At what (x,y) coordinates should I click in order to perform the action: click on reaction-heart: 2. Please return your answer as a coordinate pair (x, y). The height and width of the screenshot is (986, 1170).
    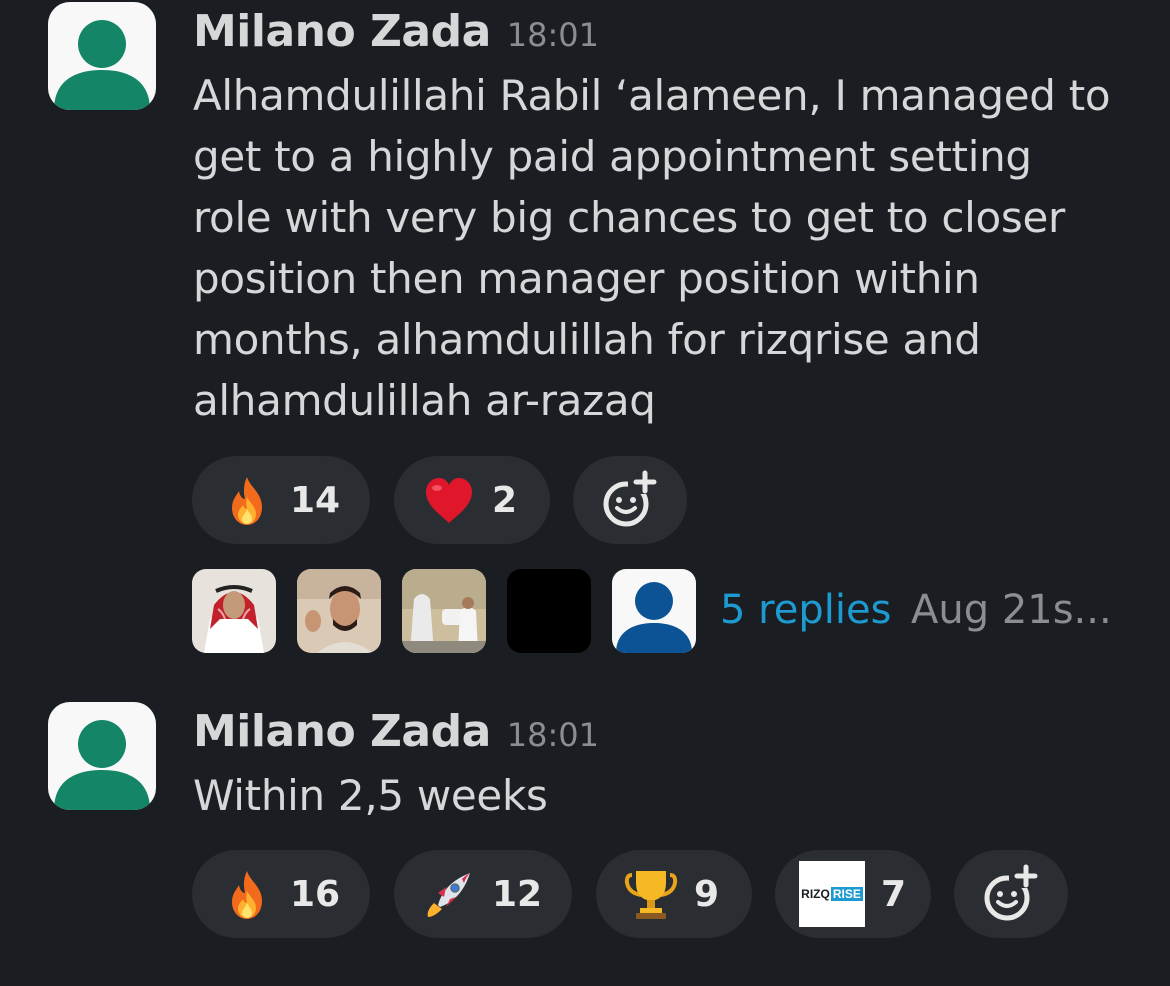
    Looking at the image, I should click on (472, 500).